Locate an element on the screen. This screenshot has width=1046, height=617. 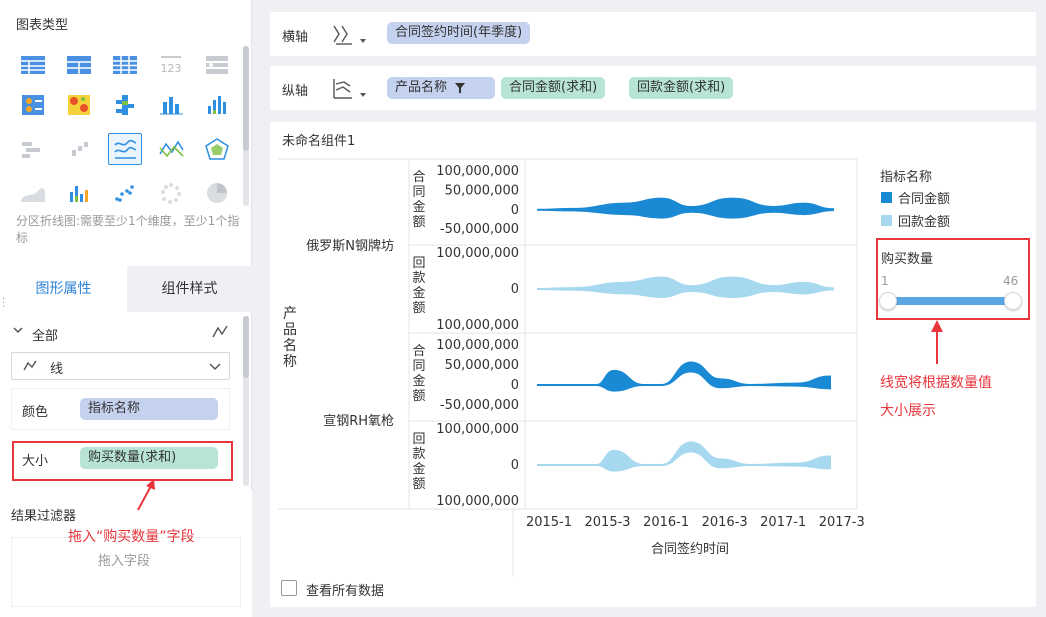
line-chart-icon is located at coordinates (171, 149).